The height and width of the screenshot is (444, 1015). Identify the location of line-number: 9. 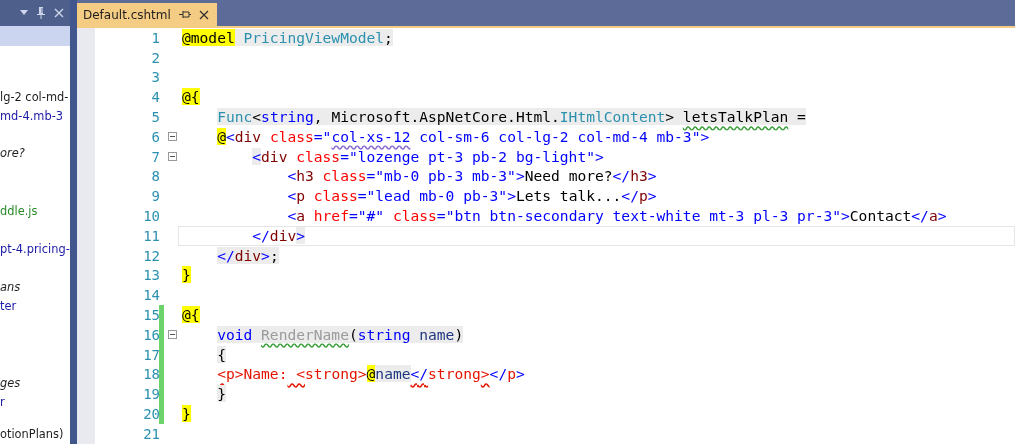
(155, 196).